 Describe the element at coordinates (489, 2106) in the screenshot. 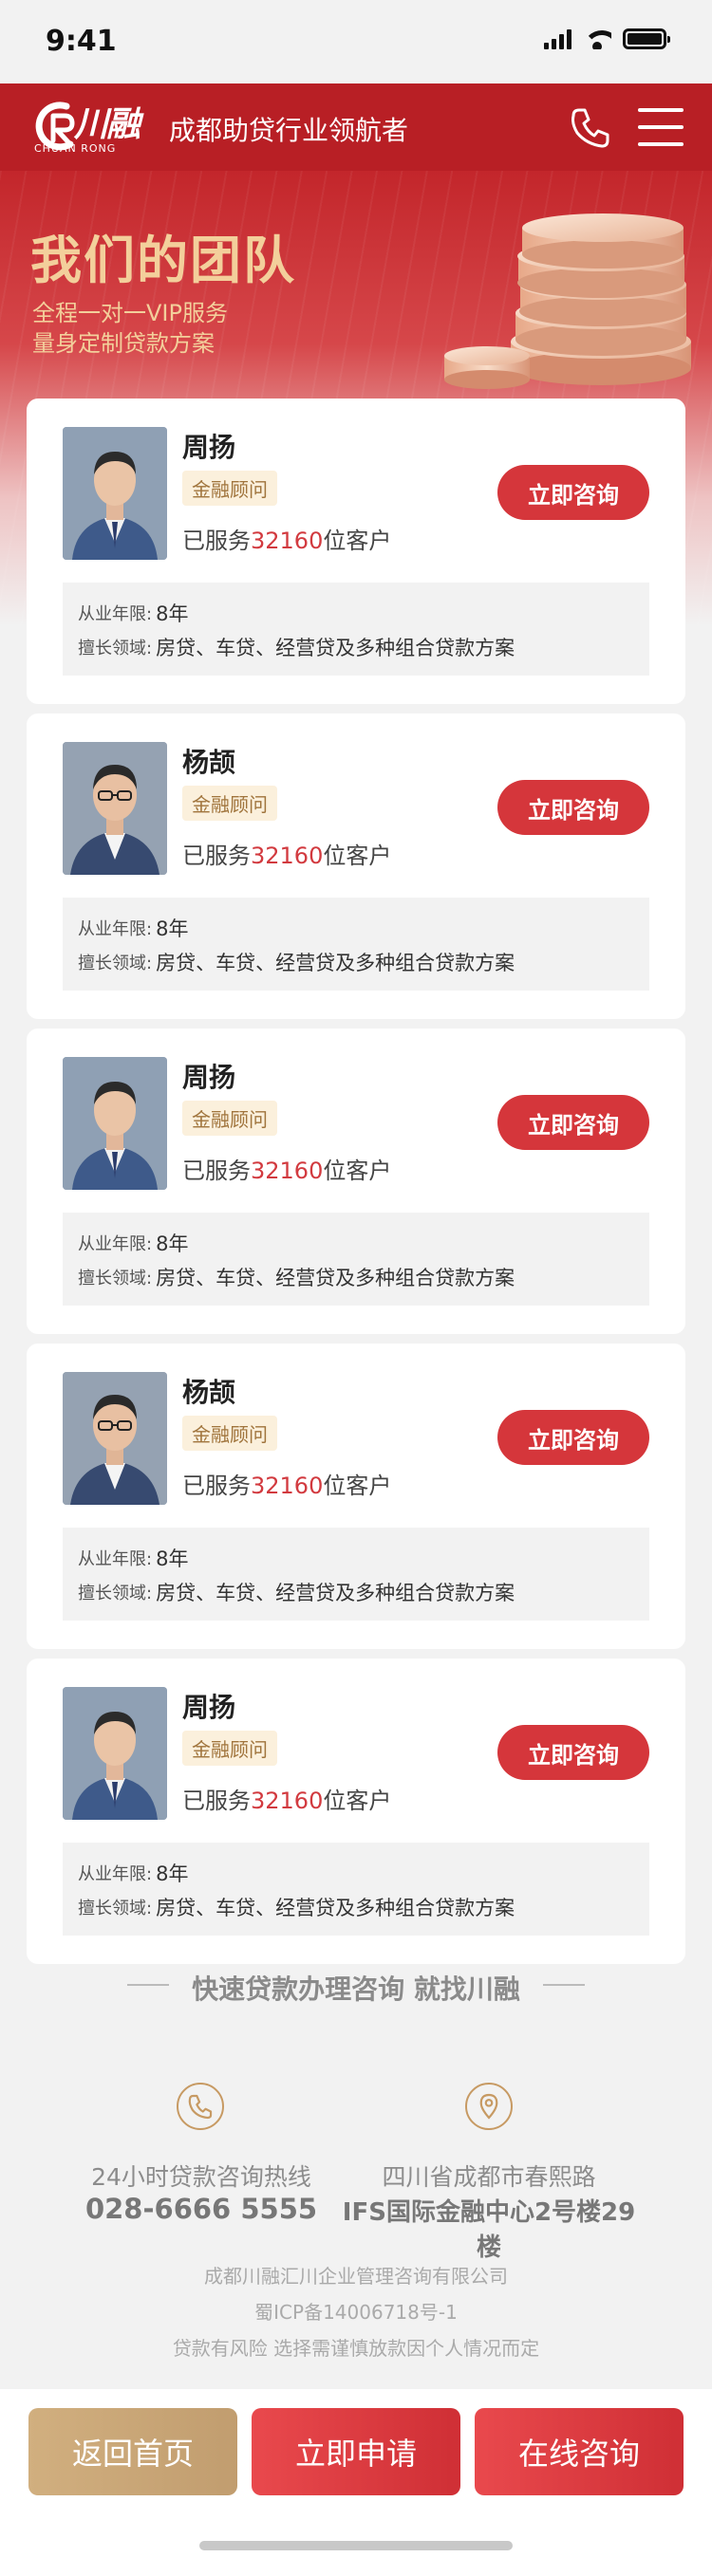

I see `location-icon` at that location.